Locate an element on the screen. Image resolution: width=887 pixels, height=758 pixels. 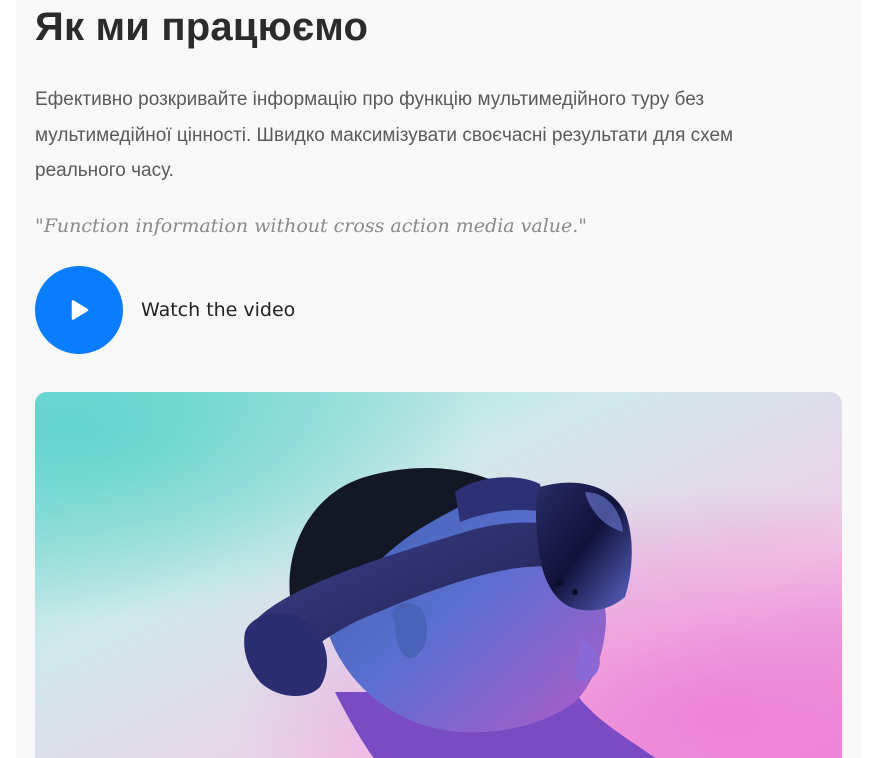
play-icon is located at coordinates (80, 310).